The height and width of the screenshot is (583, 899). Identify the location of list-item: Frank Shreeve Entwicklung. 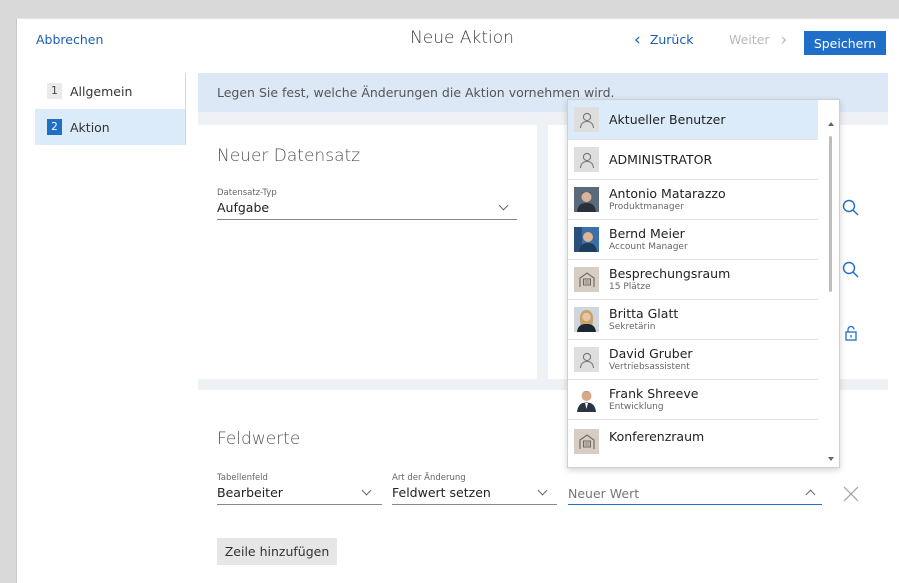
(693, 400).